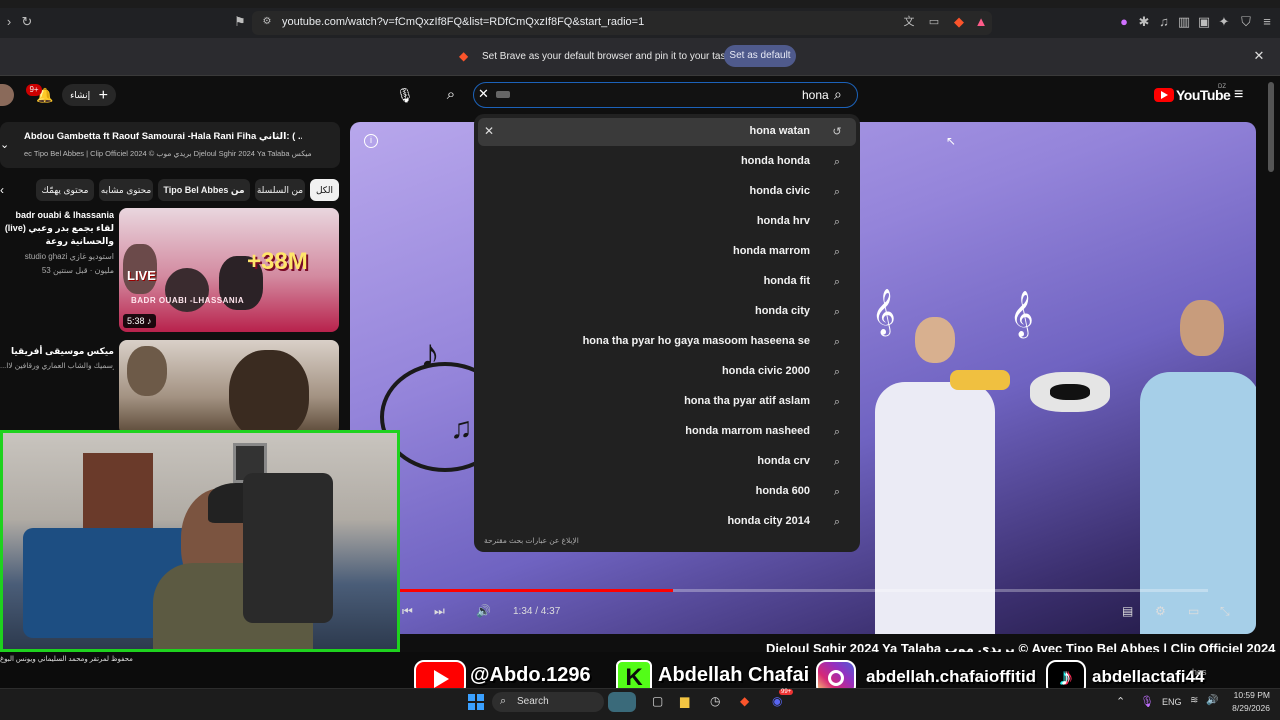 Image resolution: width=1280 pixels, height=720 pixels. What do you see at coordinates (188, 300) in the screenshot?
I see `thumb-names-text: BADR OUABI -LHASSANIA` at bounding box center [188, 300].